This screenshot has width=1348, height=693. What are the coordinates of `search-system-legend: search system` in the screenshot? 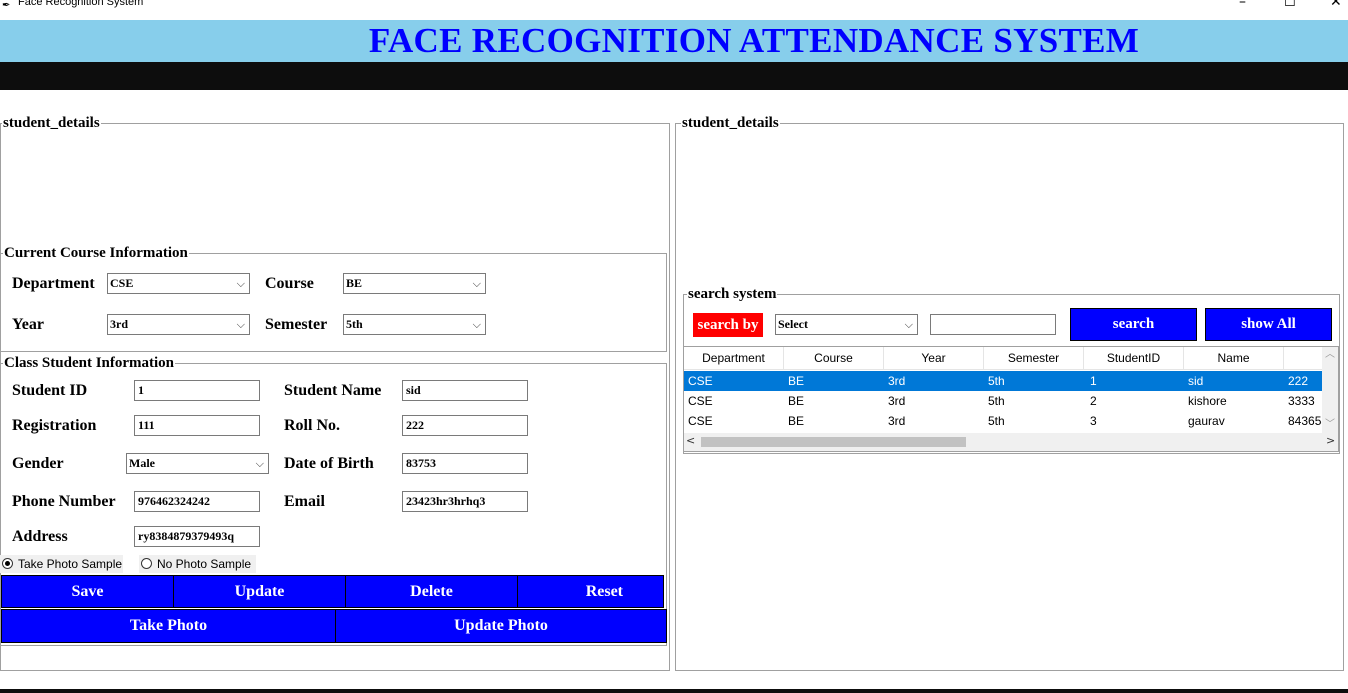 It's located at (732, 294).